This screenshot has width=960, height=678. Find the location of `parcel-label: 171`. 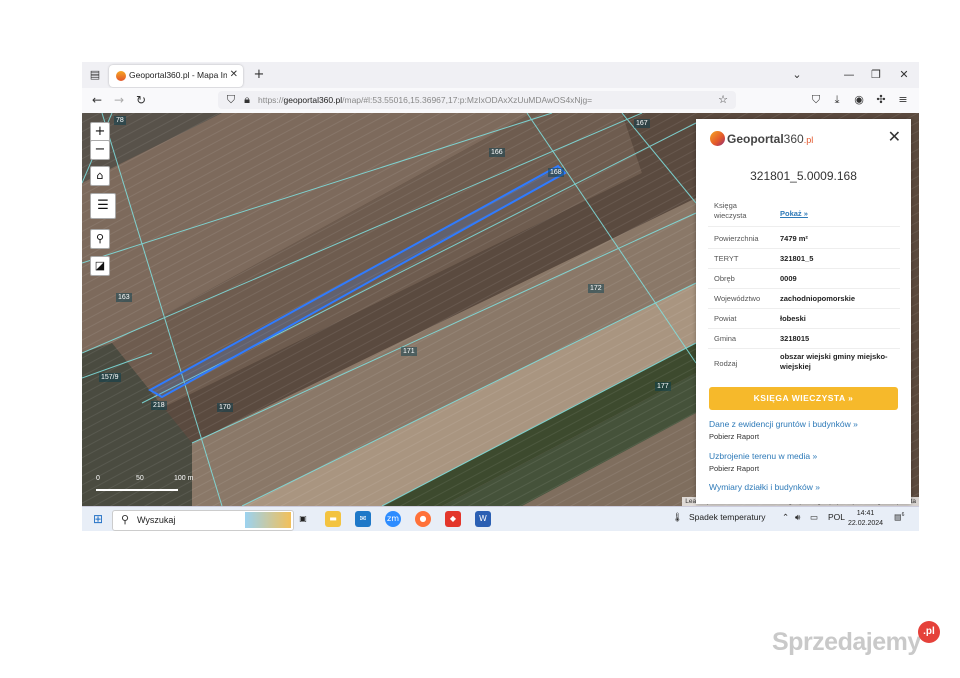

parcel-label: 171 is located at coordinates (409, 351).